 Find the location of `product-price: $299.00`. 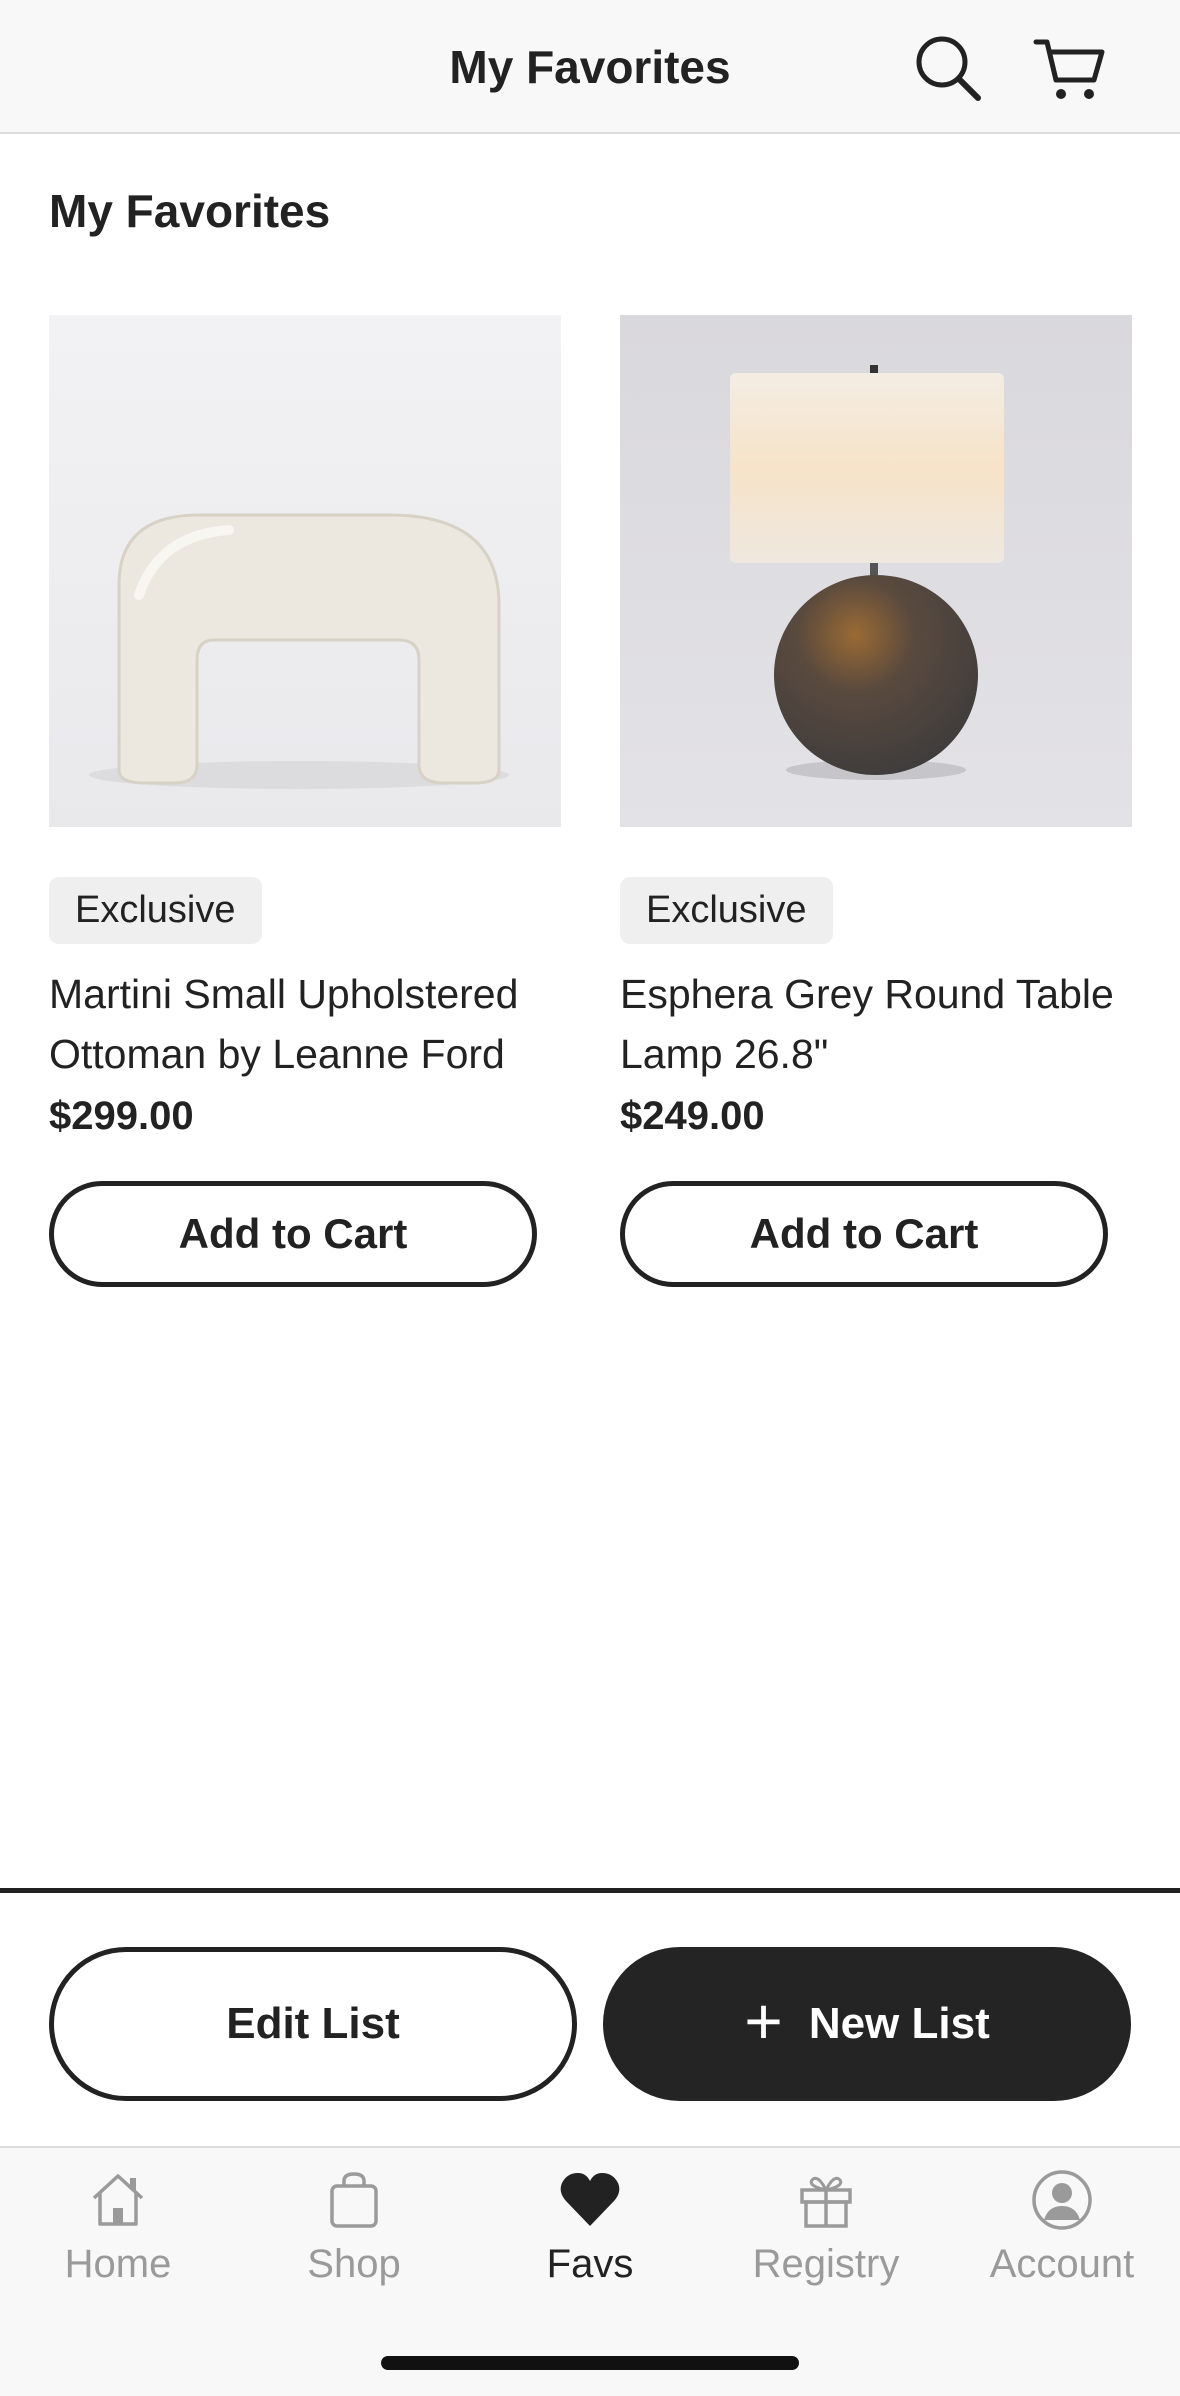

product-price: $299.00 is located at coordinates (121, 1116).